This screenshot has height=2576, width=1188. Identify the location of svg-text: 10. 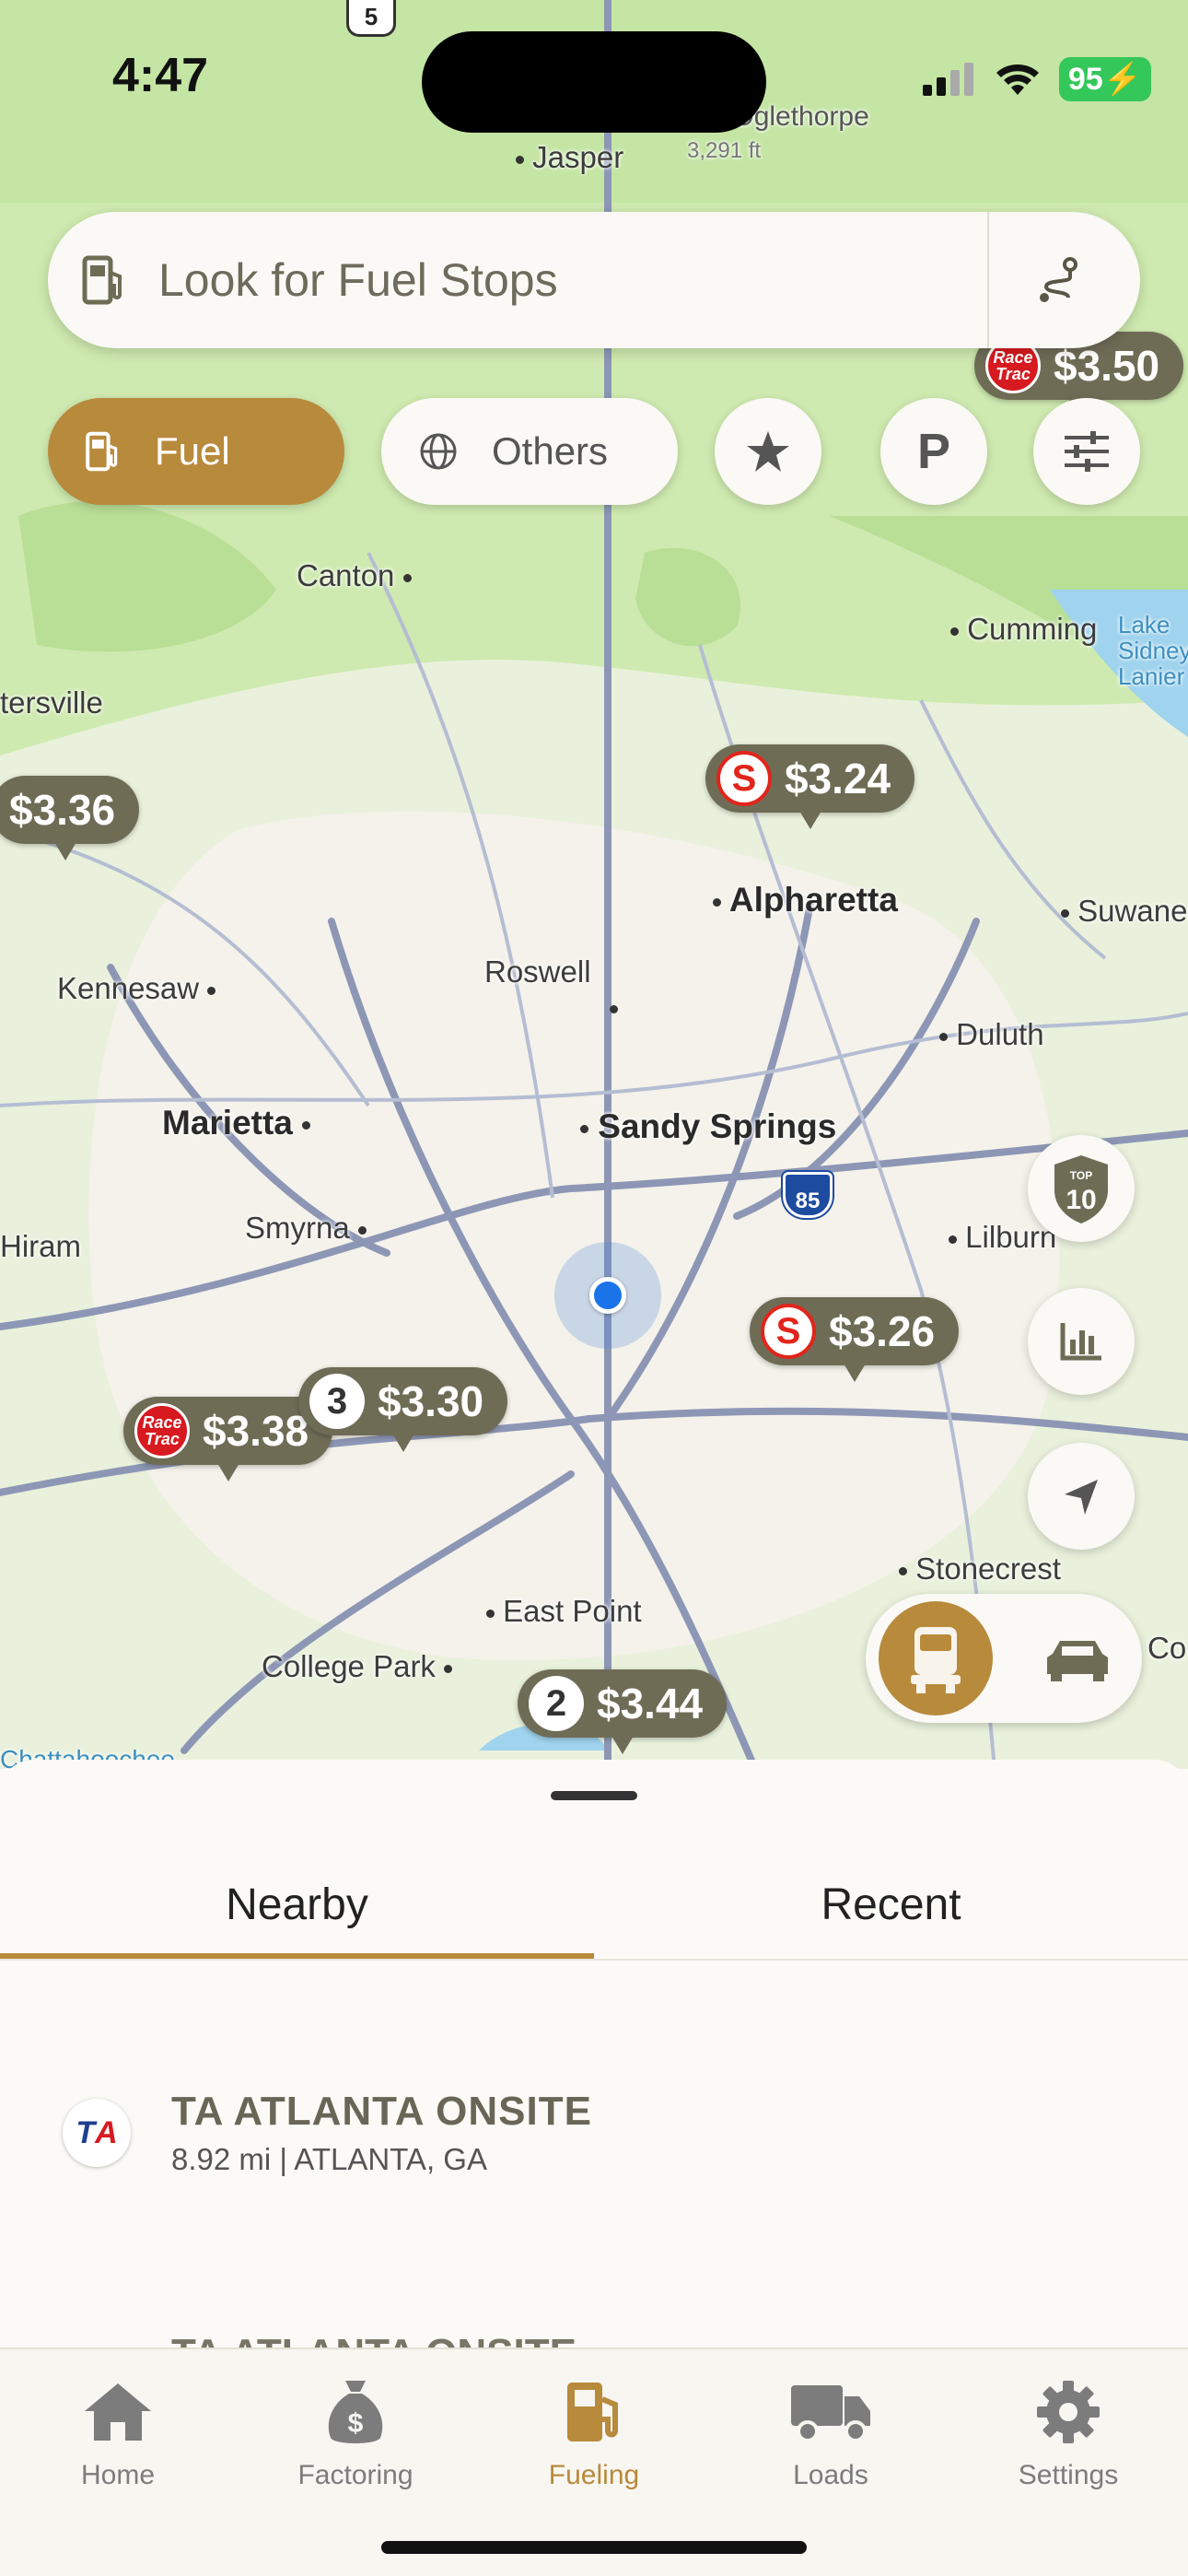
(1081, 1200).